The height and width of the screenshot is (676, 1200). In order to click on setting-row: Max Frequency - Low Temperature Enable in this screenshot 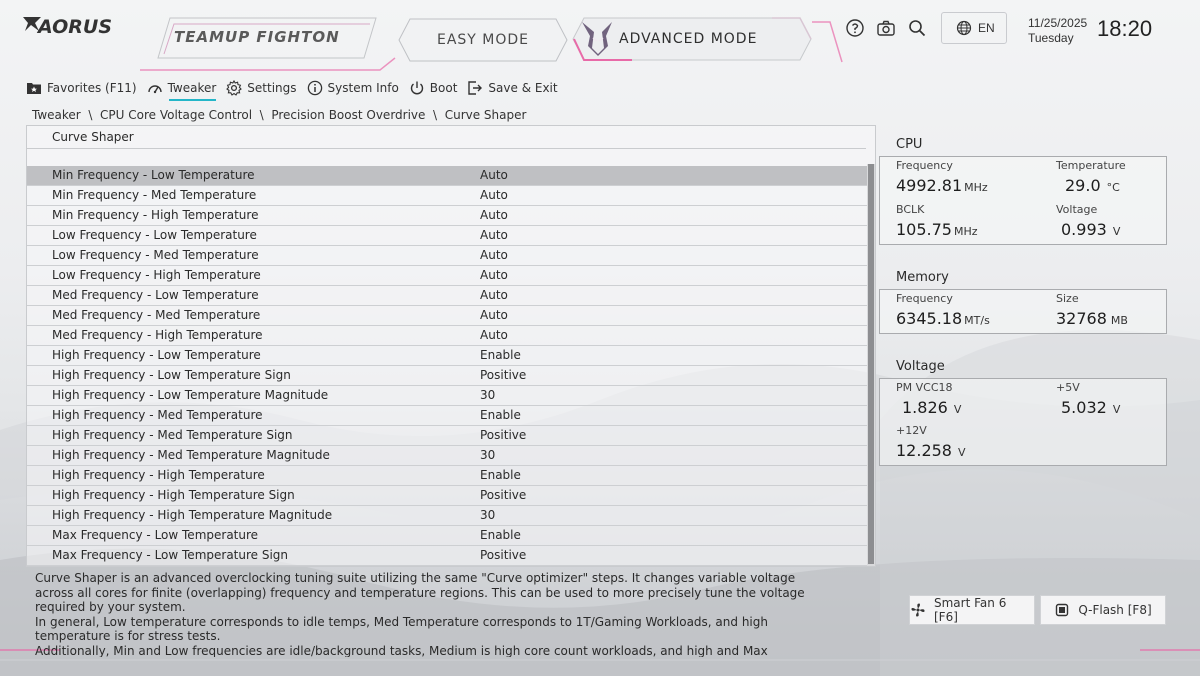, I will do `click(447, 536)`.